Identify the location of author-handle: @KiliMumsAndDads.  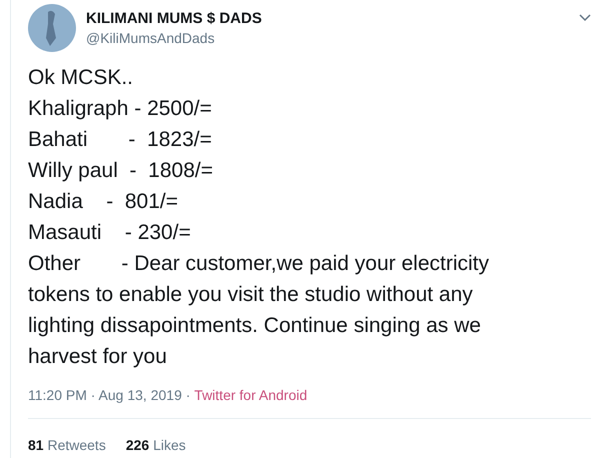
(174, 38).